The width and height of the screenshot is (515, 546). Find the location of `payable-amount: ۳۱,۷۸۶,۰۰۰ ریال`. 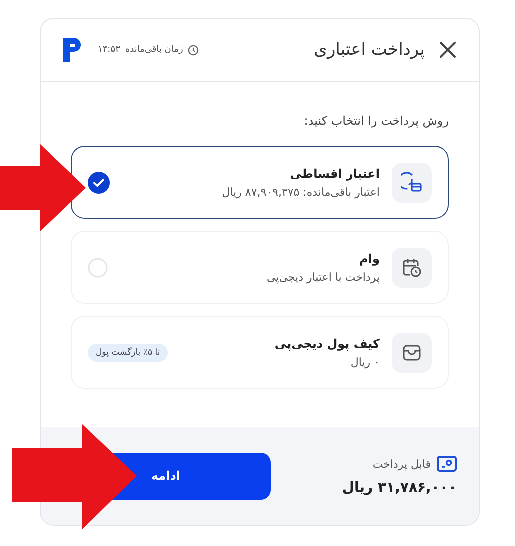

payable-amount: ۳۱,۷۸۶,۰۰۰ ریال is located at coordinates (399, 488).